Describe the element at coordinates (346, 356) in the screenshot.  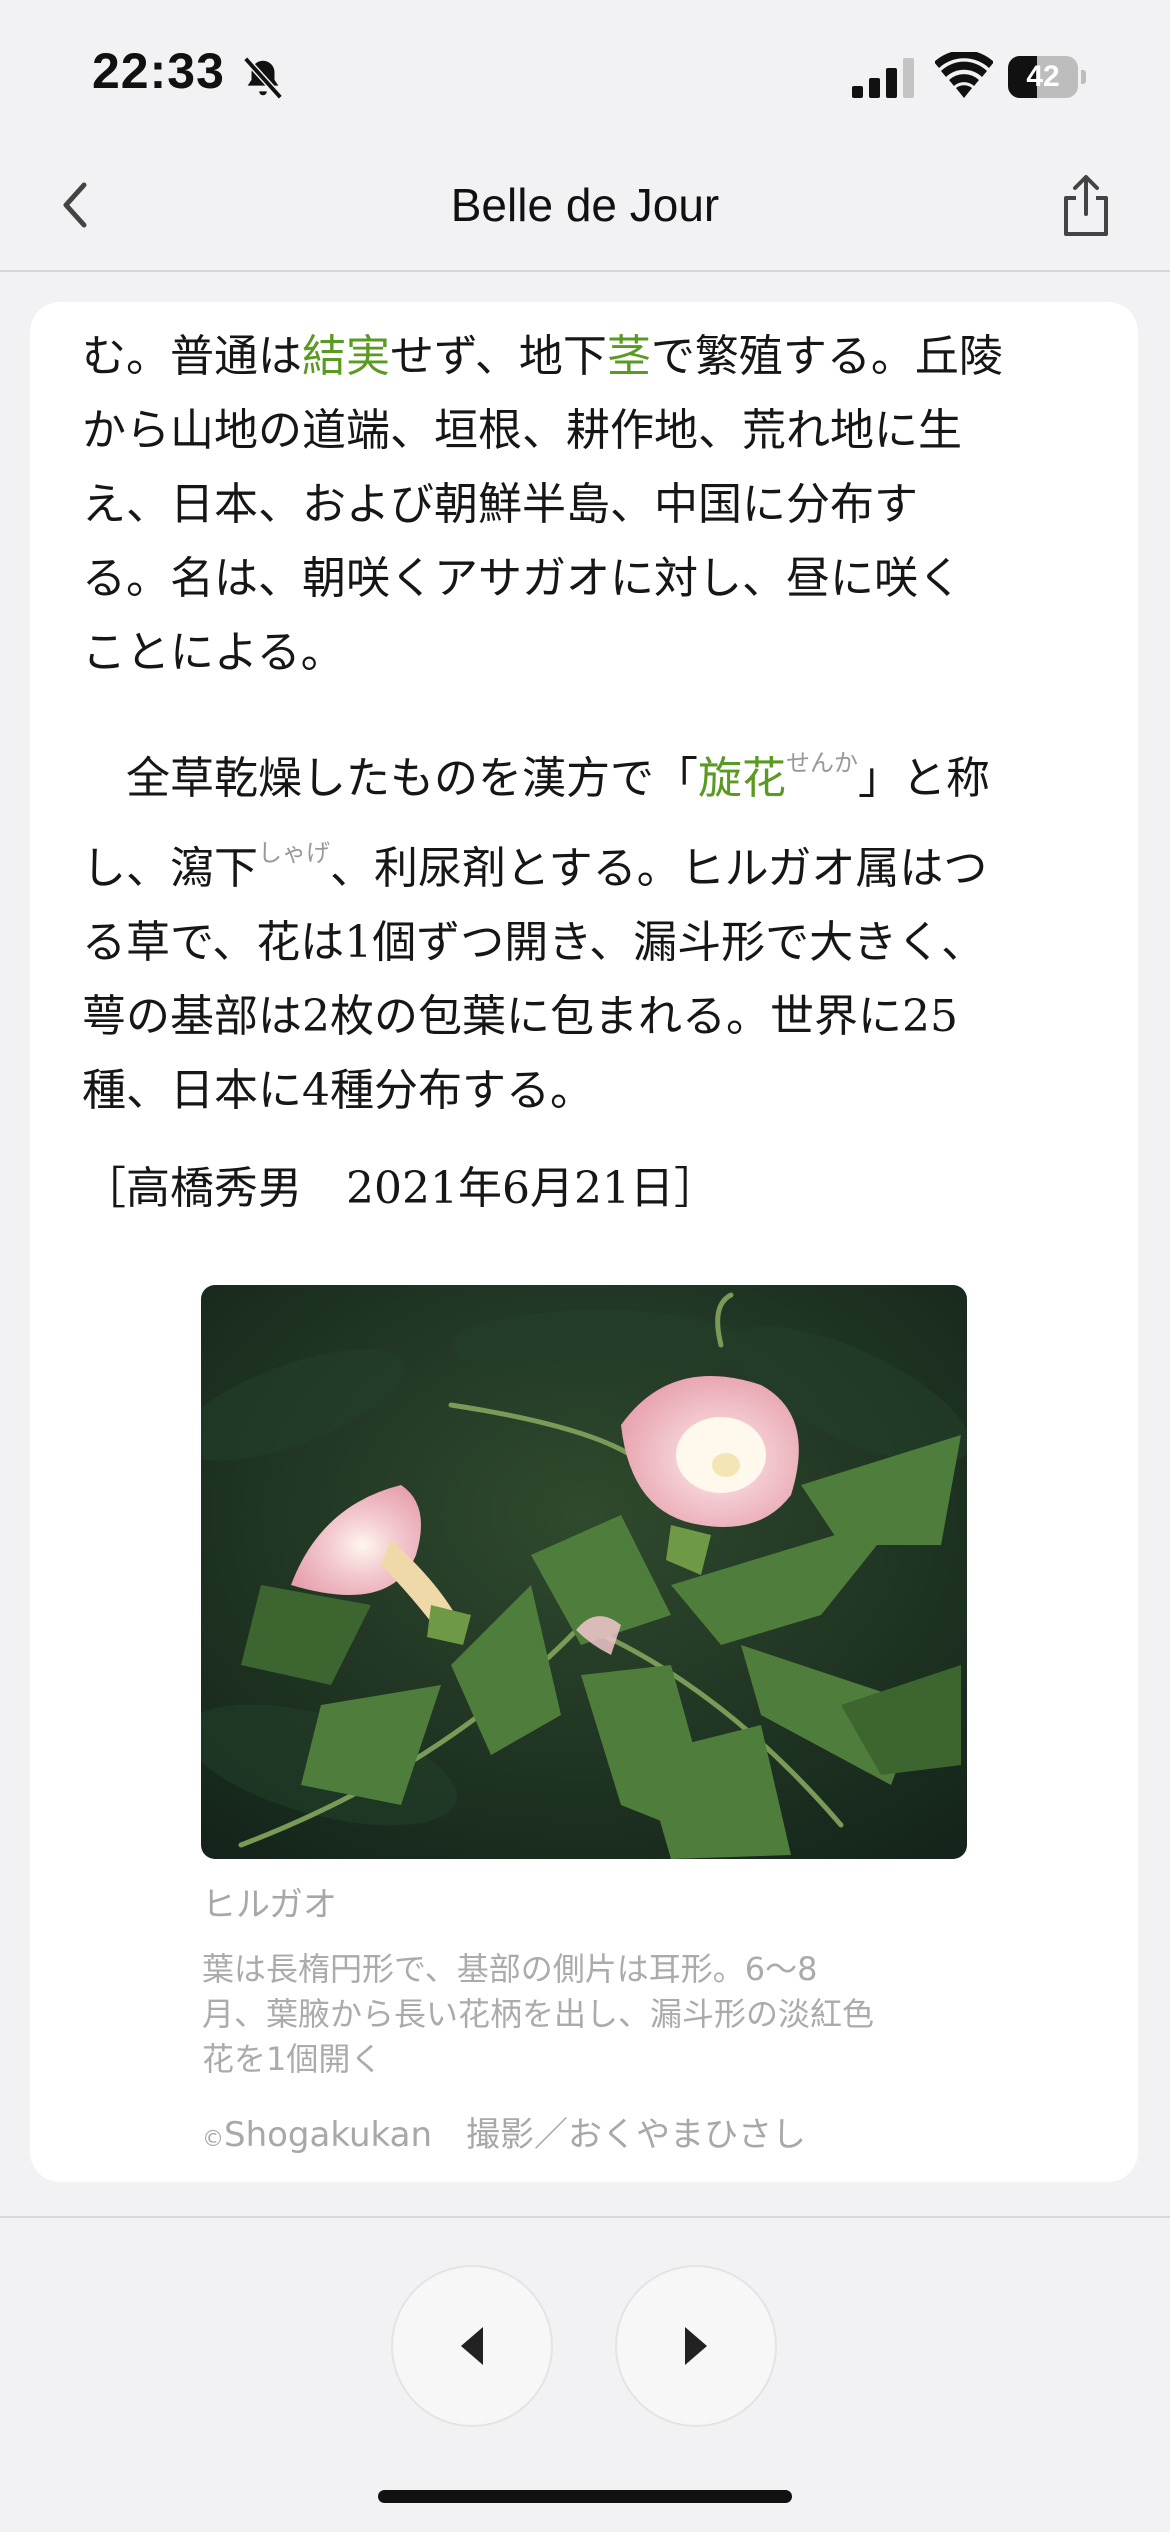
I see `term-link: 結実` at that location.